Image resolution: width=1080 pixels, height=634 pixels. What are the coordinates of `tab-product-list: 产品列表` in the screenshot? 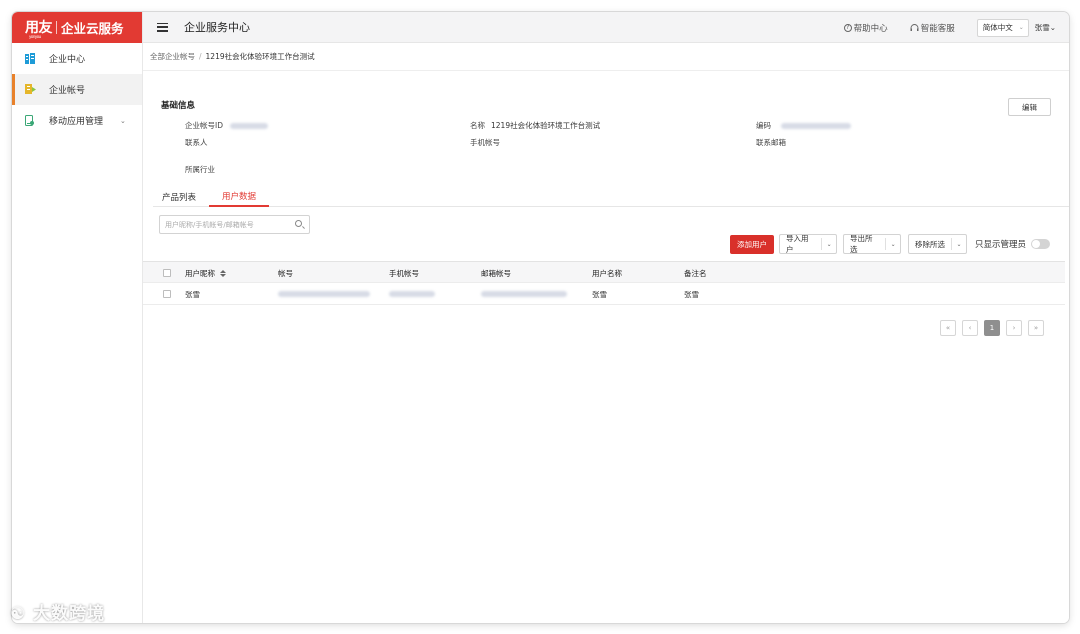 It's located at (179, 196).